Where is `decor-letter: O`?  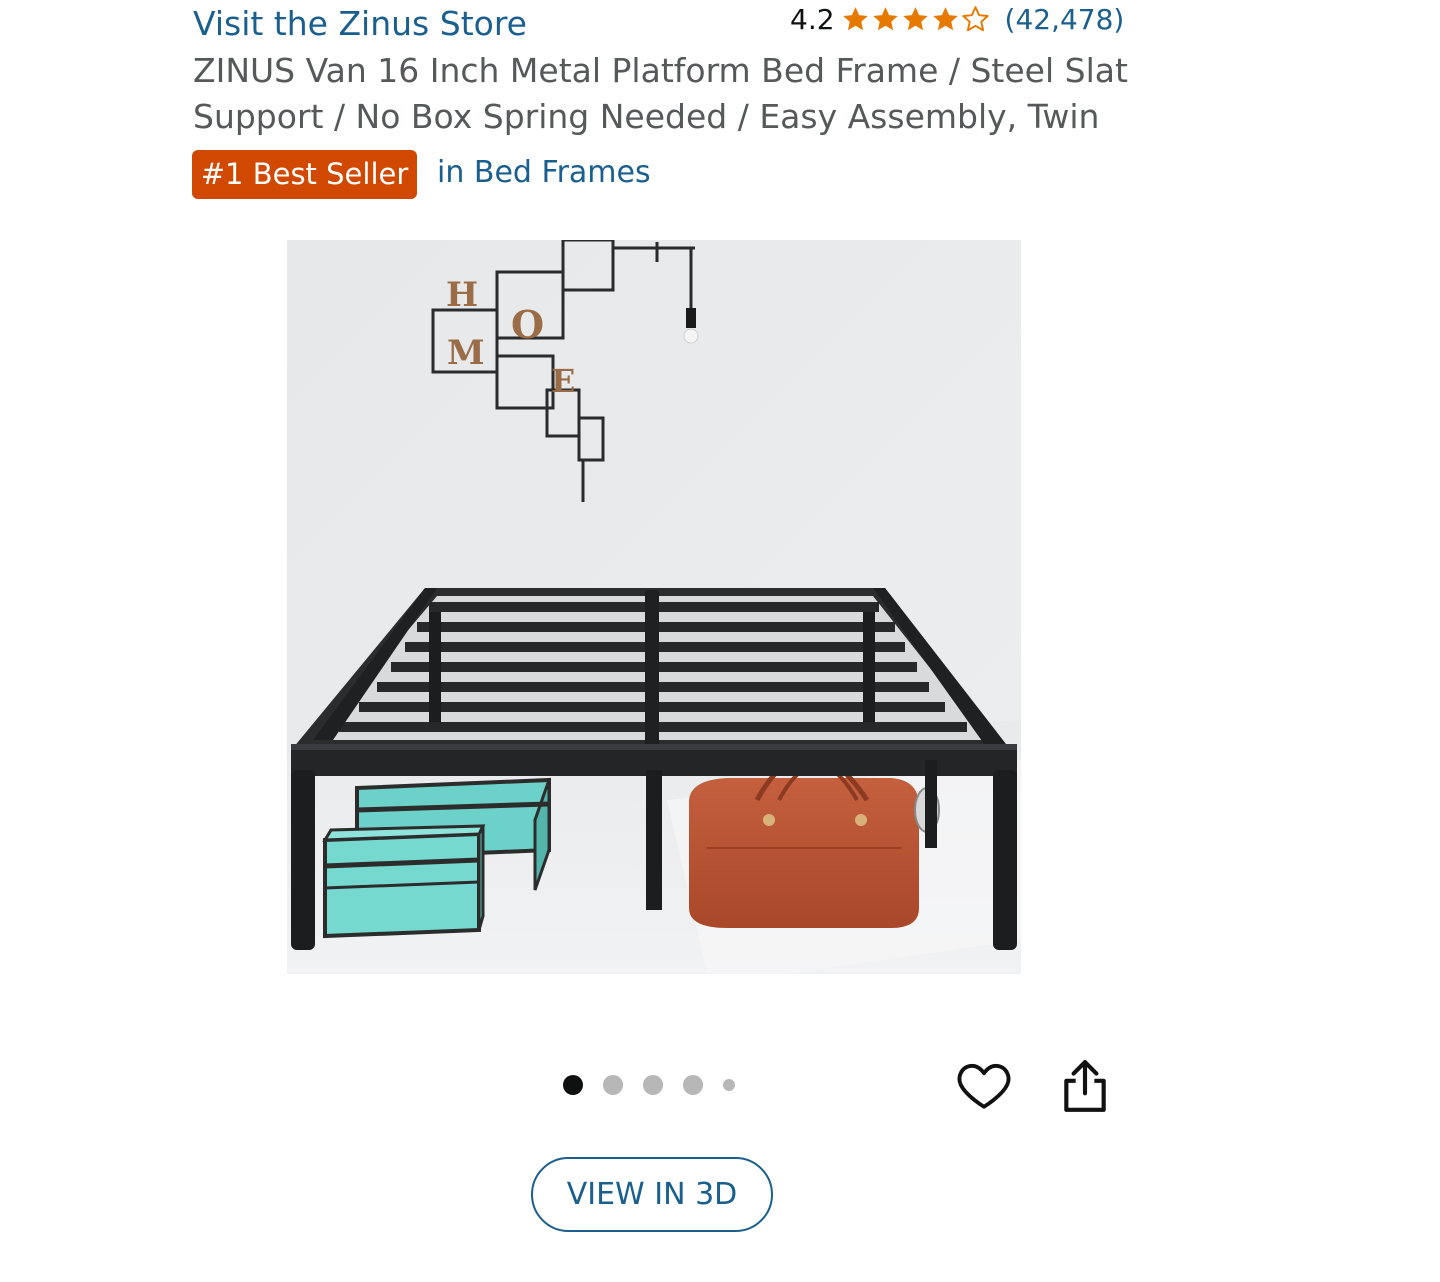
decor-letter: O is located at coordinates (527, 324).